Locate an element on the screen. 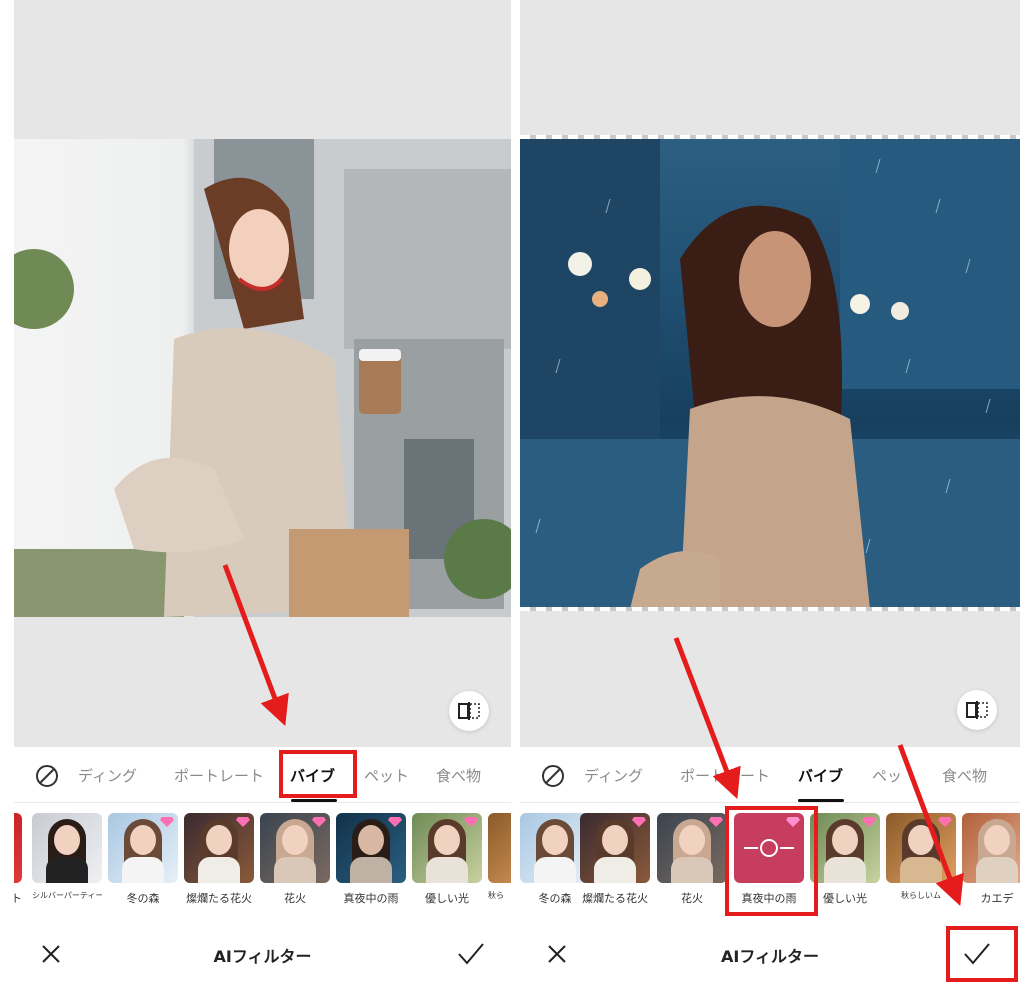 This screenshot has width=1034, height=1004. arrow-to-midnight-rain is located at coordinates (707, 718).